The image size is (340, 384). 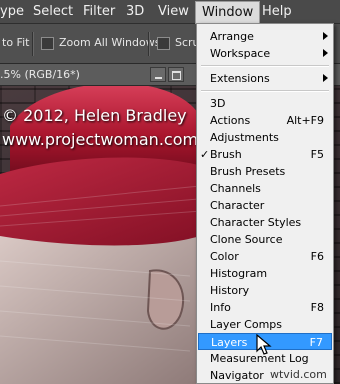 What do you see at coordinates (47, 43) in the screenshot?
I see `zoom-all-windows-checkbox` at bounding box center [47, 43].